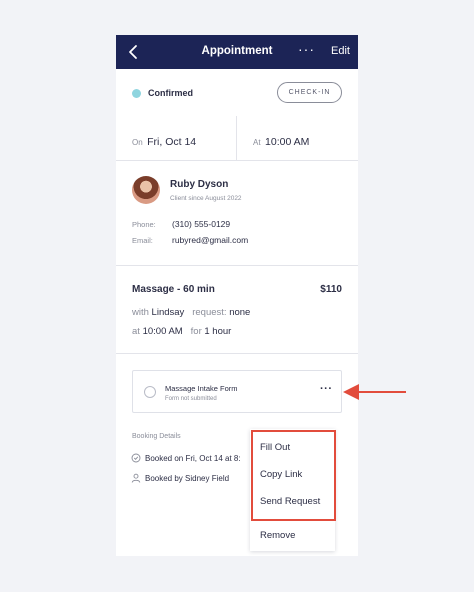  What do you see at coordinates (187, 478) in the screenshot?
I see `booked-by-text: Booked by Sidney Field` at bounding box center [187, 478].